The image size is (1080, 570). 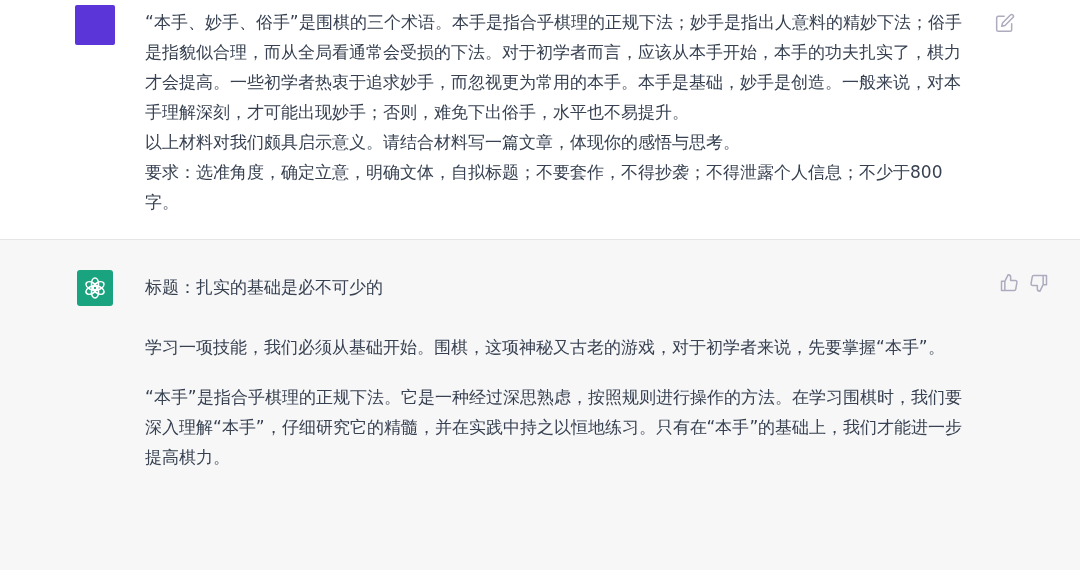 I want to click on message-text: 以上材料对我们颇具启示意义。请结合材料写一篇文章，体现你的感悟与思考。, so click(x=443, y=142).